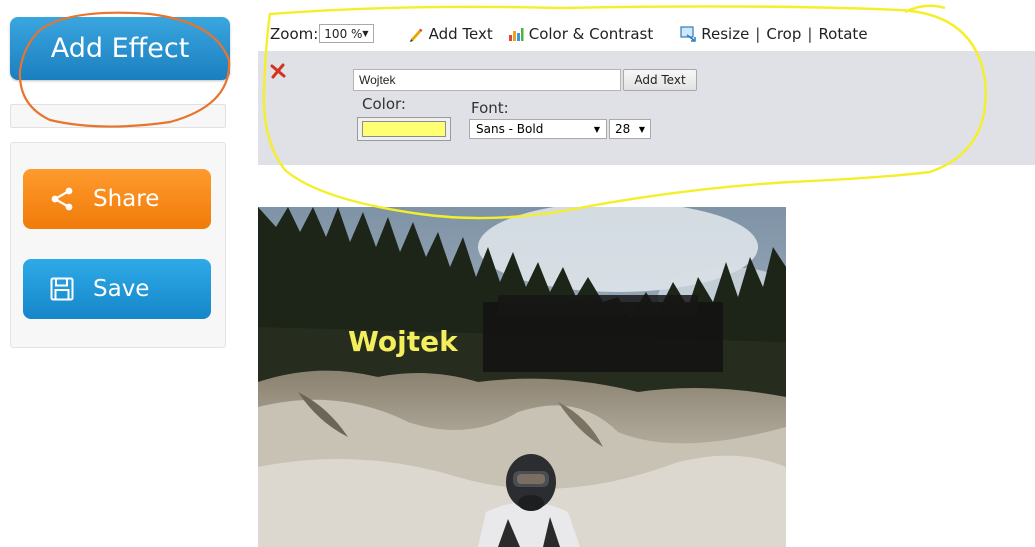 The height and width of the screenshot is (547, 1035). I want to click on add-effect-button: Add Effect, so click(120, 48).